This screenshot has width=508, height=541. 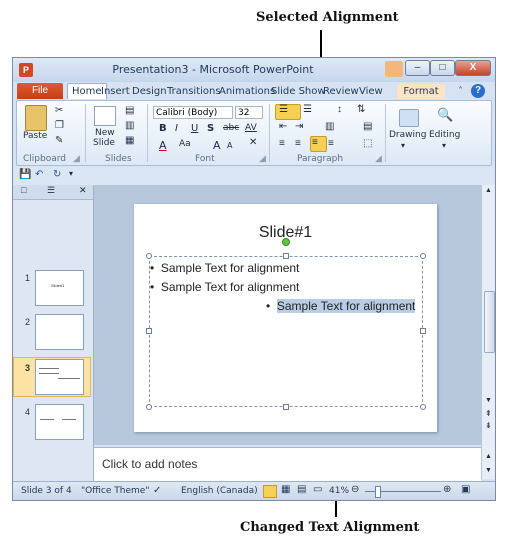 What do you see at coordinates (210, 128) in the screenshot?
I see `shadow-button: S` at bounding box center [210, 128].